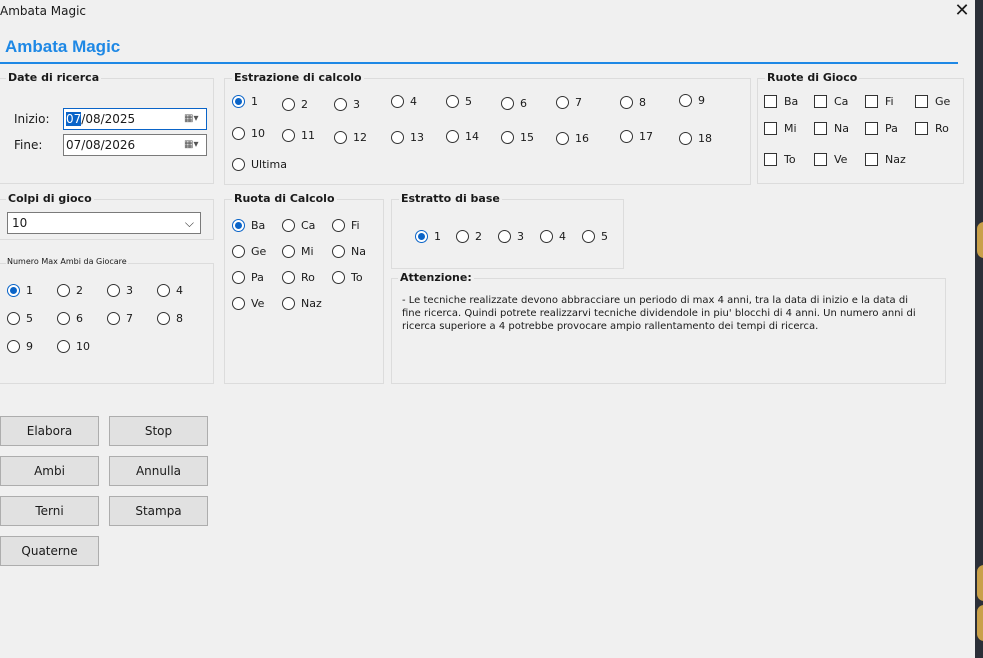  What do you see at coordinates (830, 159) in the screenshot?
I see `ruote-gioco-option: Ve` at bounding box center [830, 159].